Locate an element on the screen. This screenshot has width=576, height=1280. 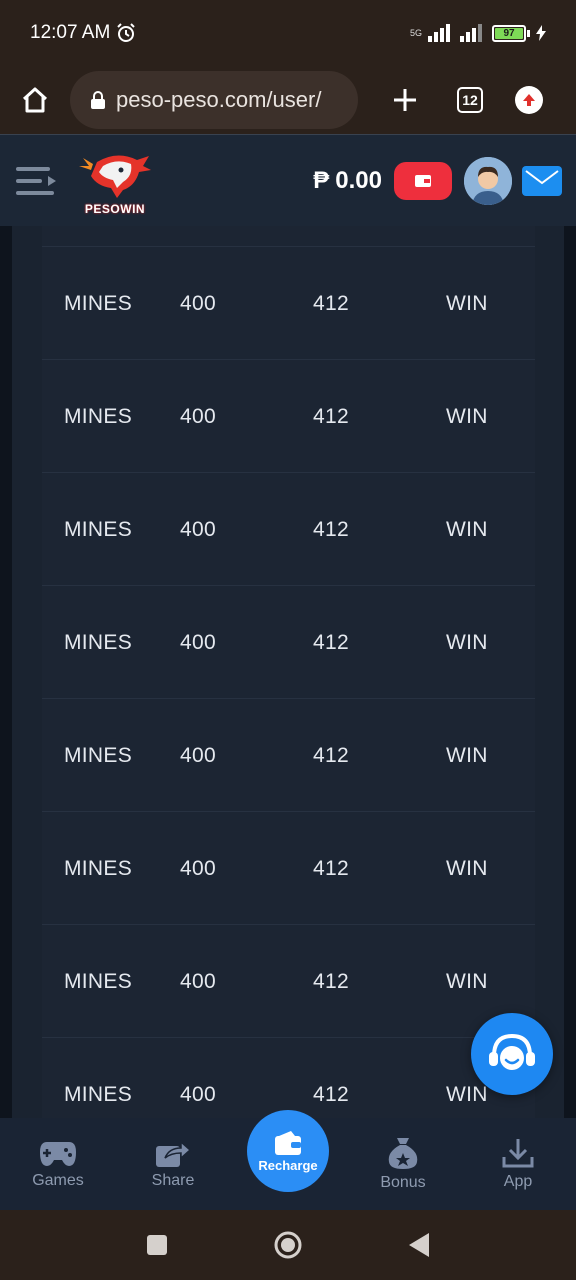
customer-support-button is located at coordinates (512, 1054).